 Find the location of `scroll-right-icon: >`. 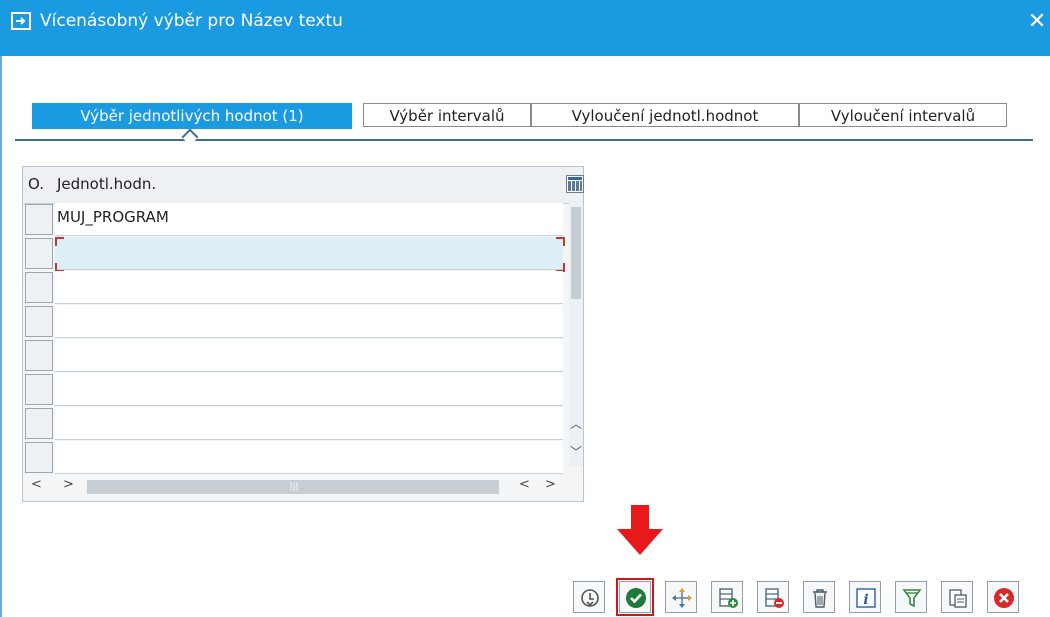

scroll-right-icon: > is located at coordinates (68, 484).